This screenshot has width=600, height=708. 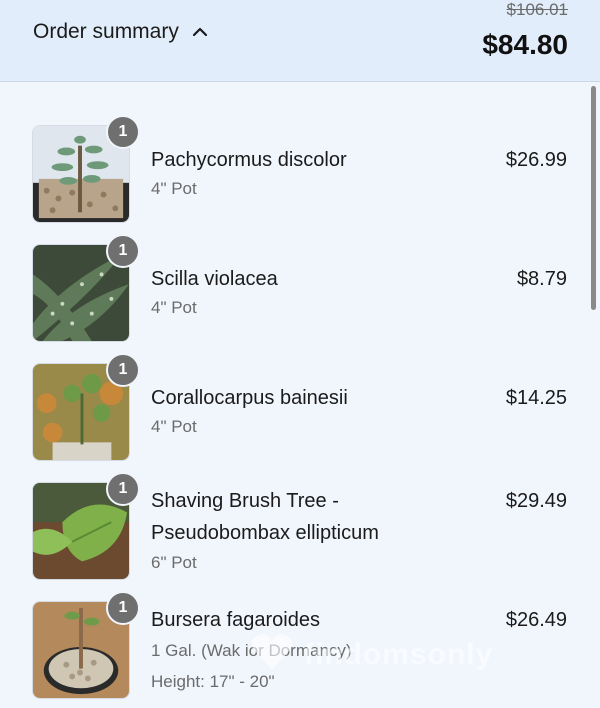 I want to click on product-price: $29.49, so click(x=536, y=501).